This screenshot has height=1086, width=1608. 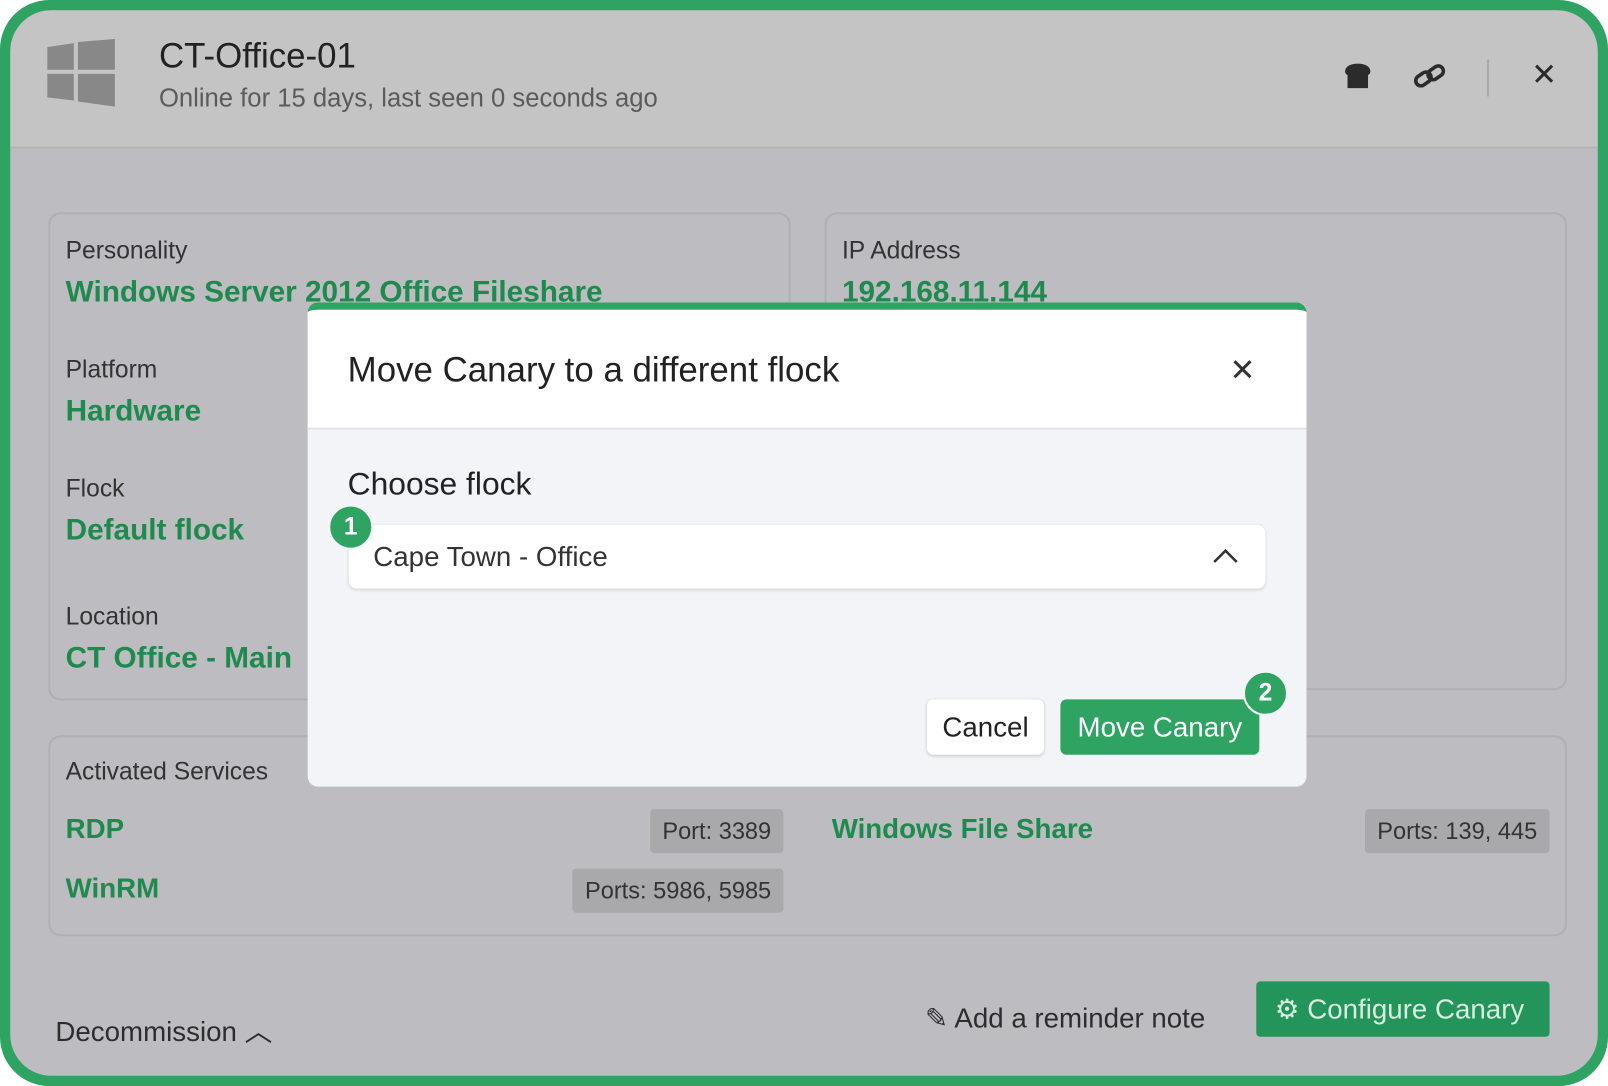 What do you see at coordinates (95, 829) in the screenshot?
I see `service-rdp: RDP` at bounding box center [95, 829].